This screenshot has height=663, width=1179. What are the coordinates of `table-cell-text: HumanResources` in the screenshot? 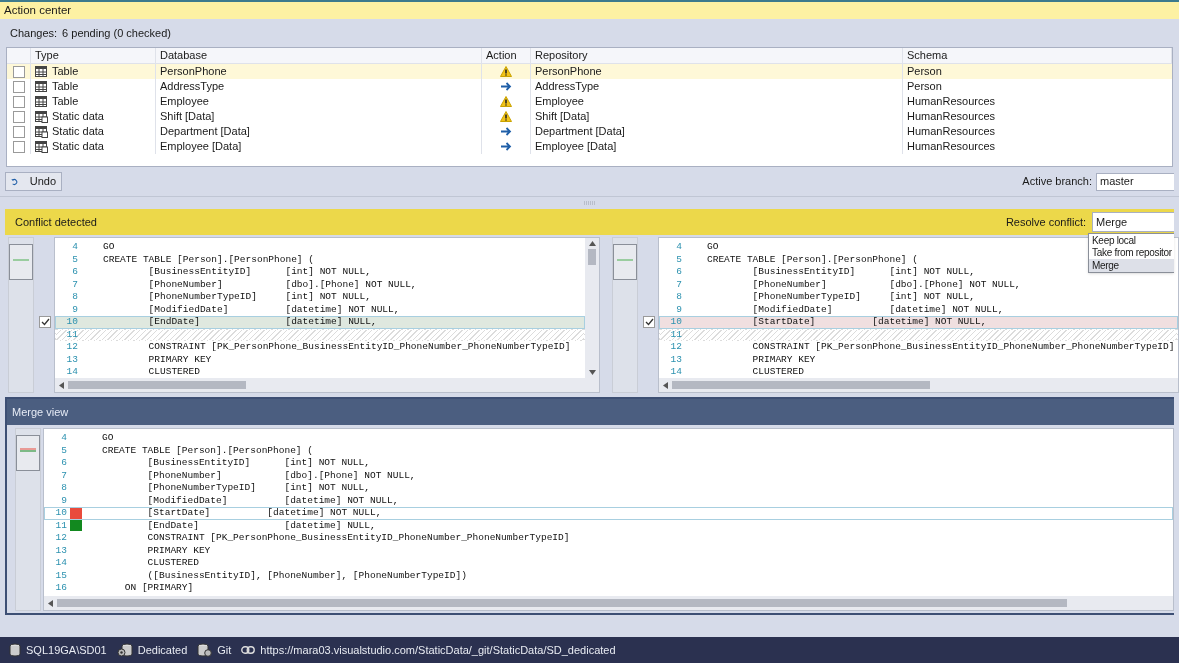 It's located at (951, 147).